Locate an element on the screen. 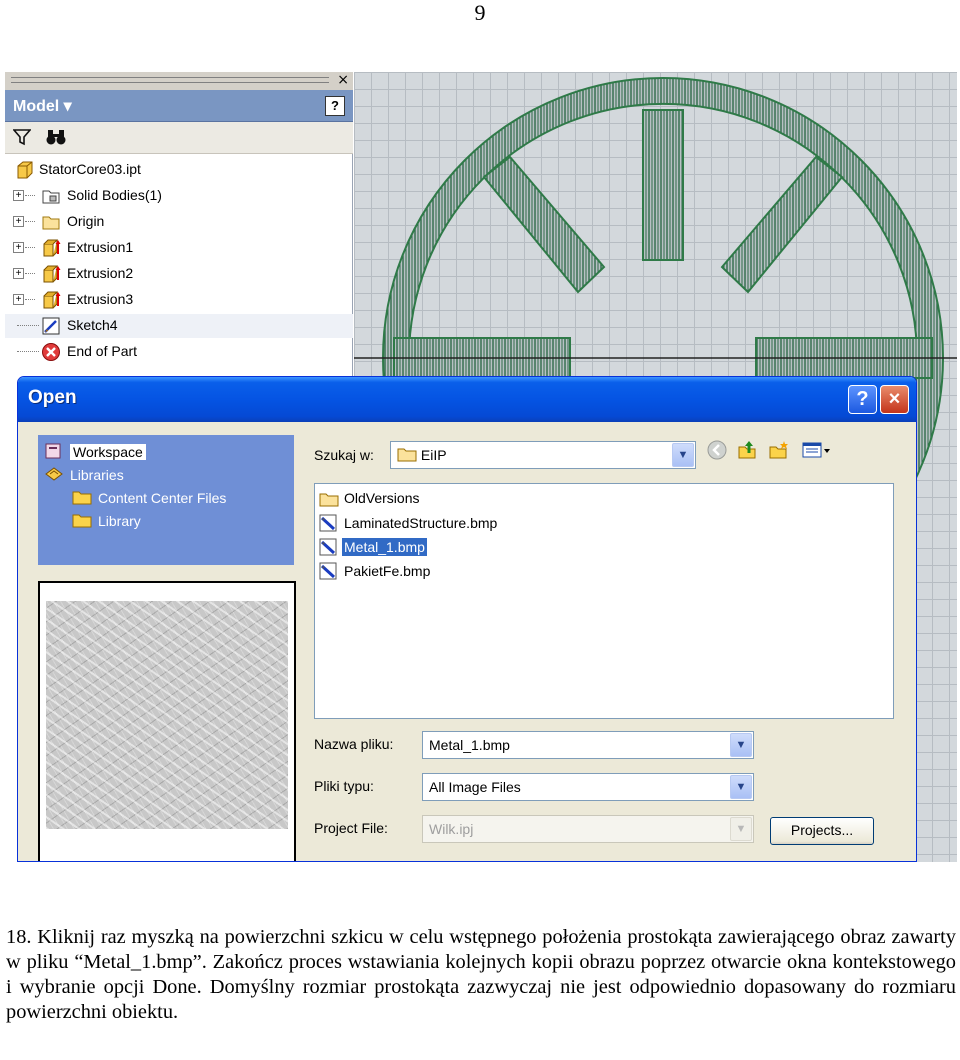  browser-toolbar is located at coordinates (179, 138).